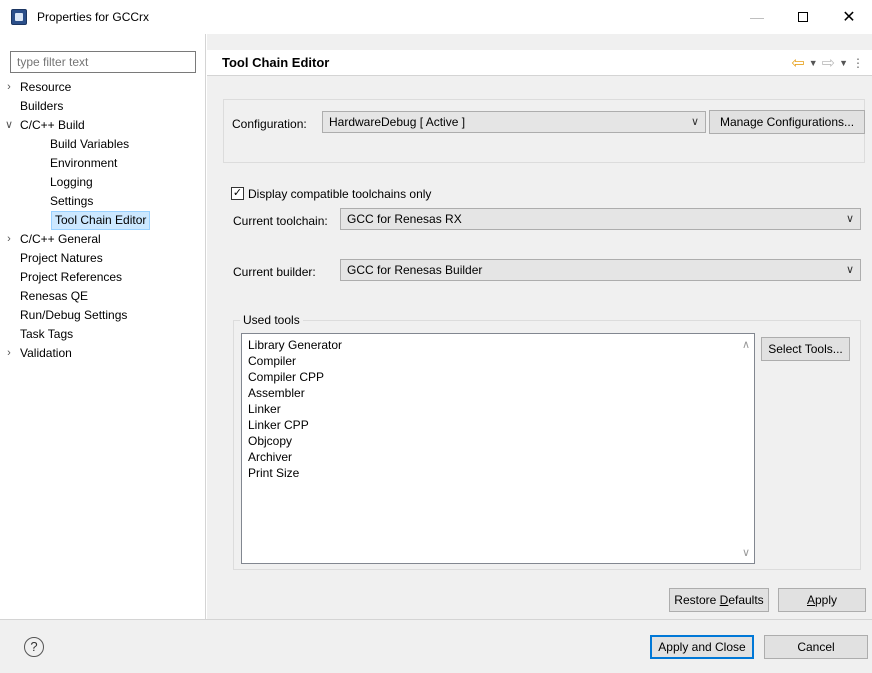  Describe the element at coordinates (73, 315) in the screenshot. I see `tree-item-run-debug-settings: Run/Debug Settings` at that location.